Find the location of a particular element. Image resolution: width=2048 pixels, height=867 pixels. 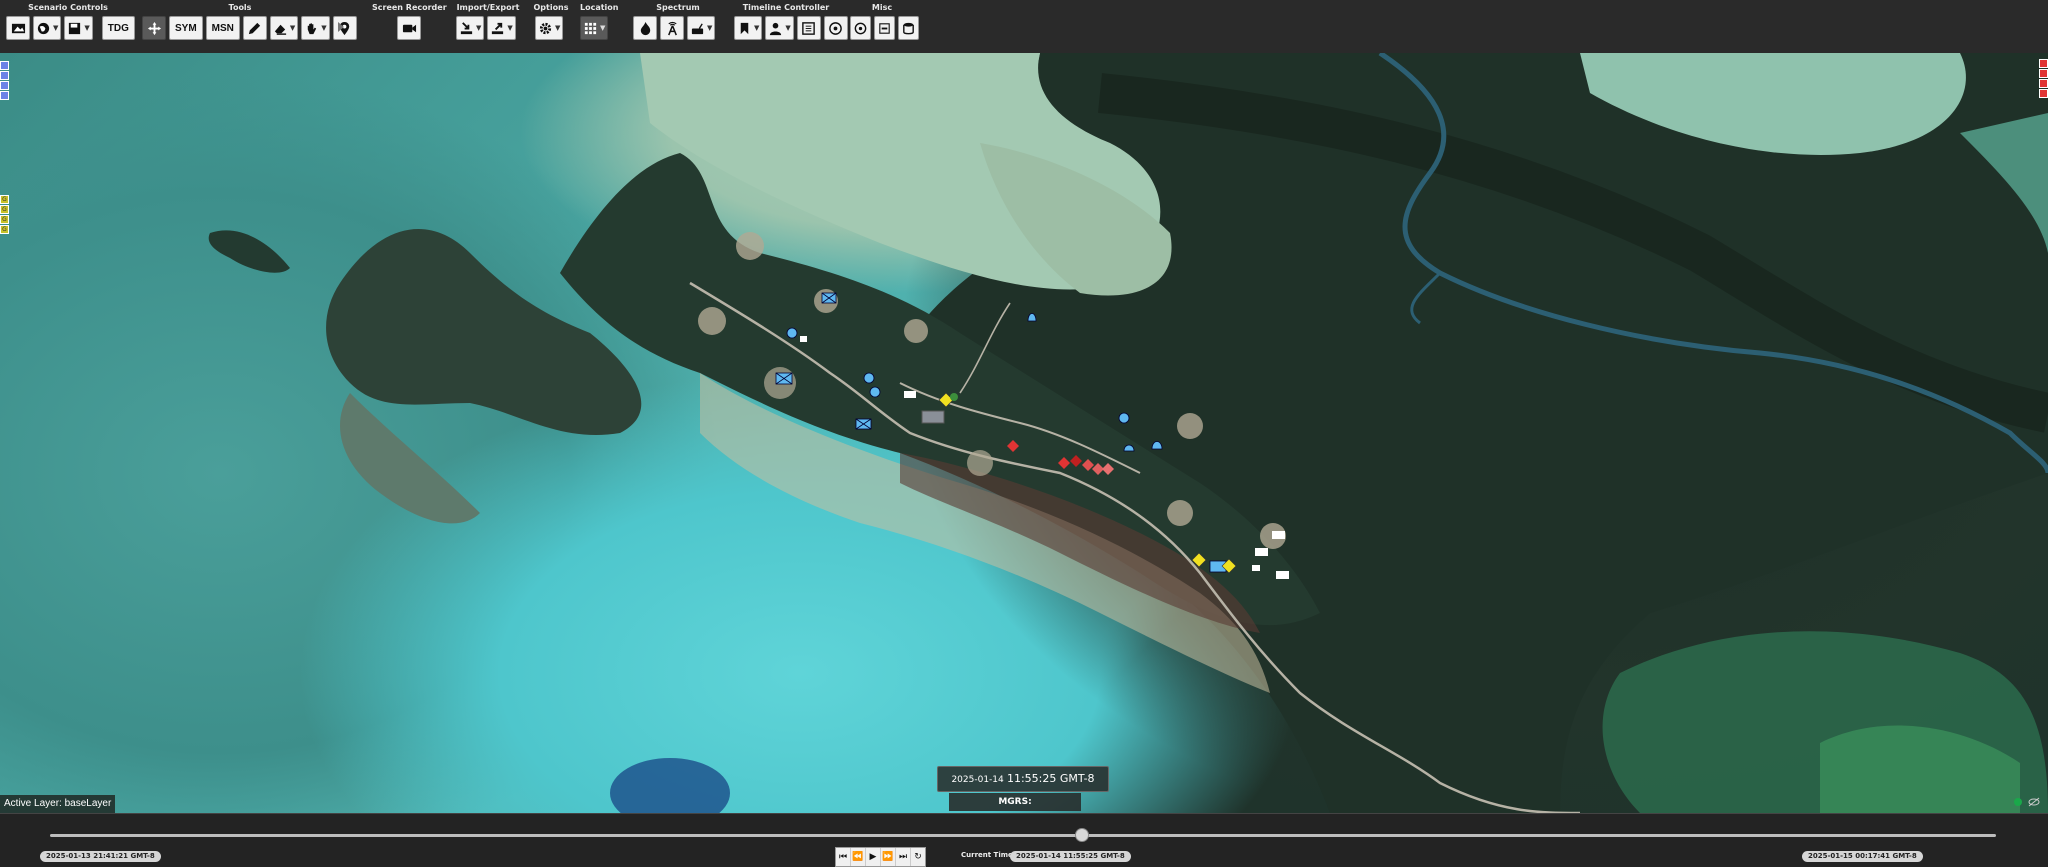

image-icon is located at coordinates (18, 28).